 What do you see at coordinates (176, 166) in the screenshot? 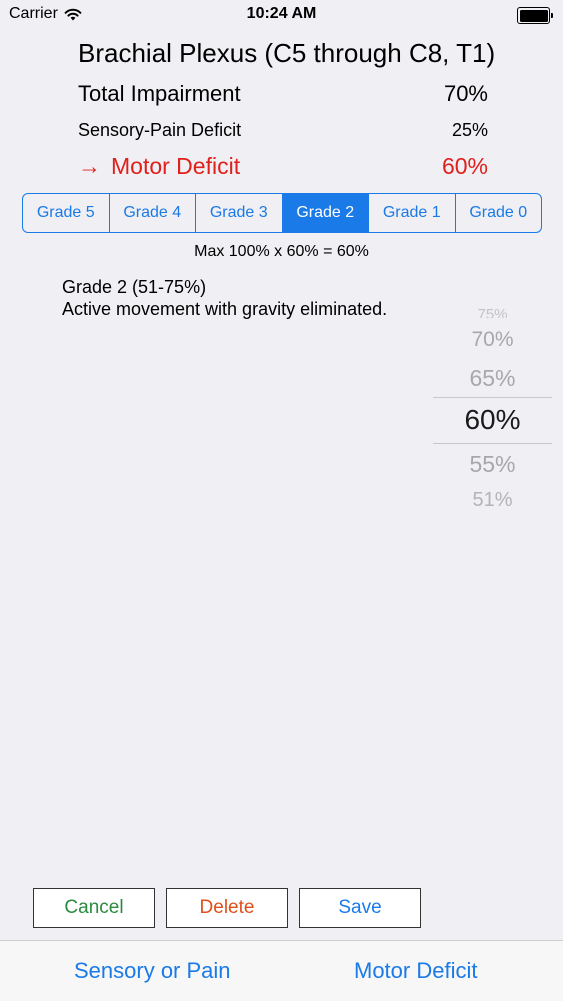
I see `motor-deficit-label: Motor Deficit` at bounding box center [176, 166].